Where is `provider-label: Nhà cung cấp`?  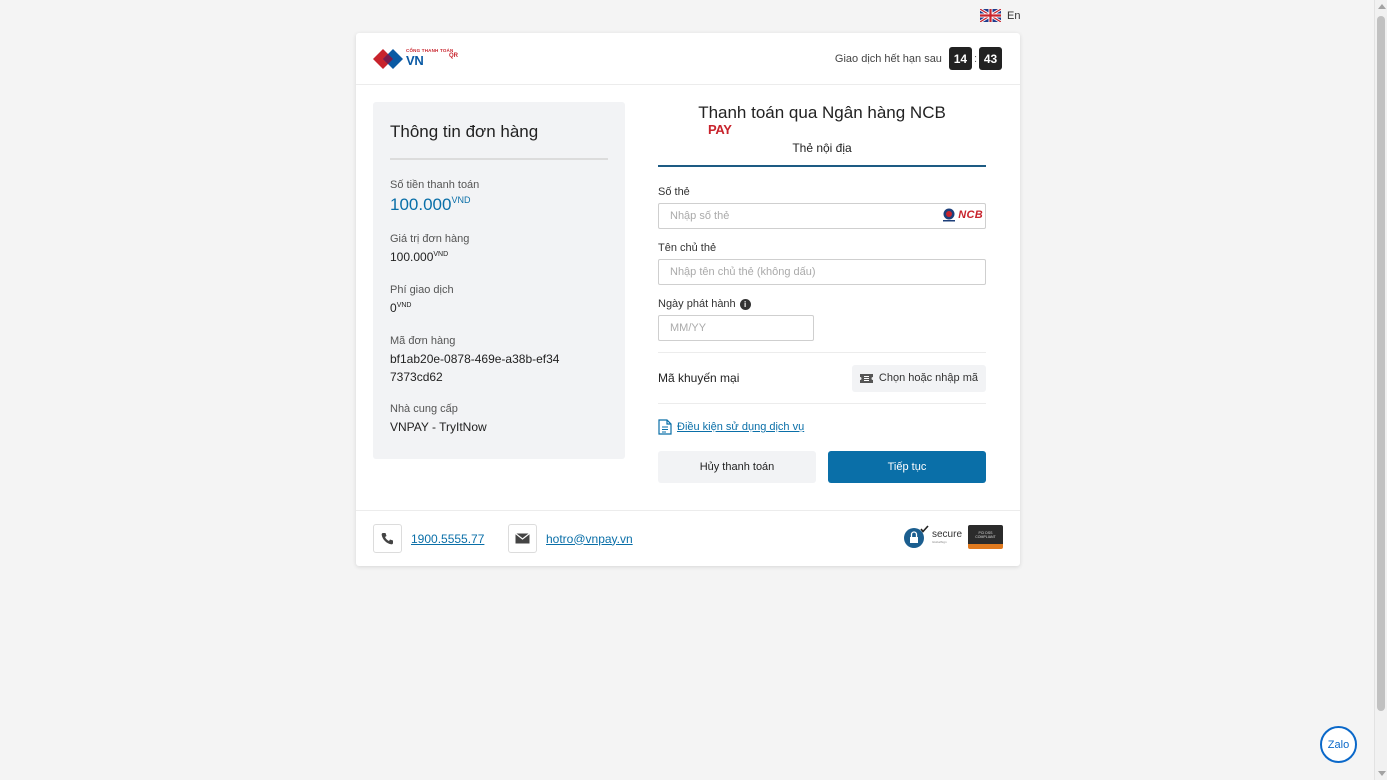 provider-label: Nhà cung cấp is located at coordinates (424, 409).